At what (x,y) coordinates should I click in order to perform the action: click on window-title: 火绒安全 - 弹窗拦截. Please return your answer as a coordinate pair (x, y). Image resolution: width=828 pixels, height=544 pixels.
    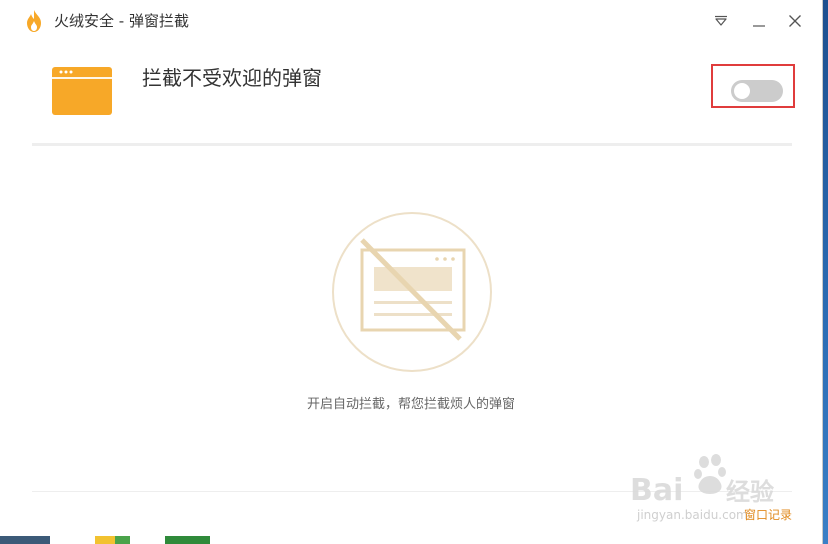
    Looking at the image, I should click on (121, 21).